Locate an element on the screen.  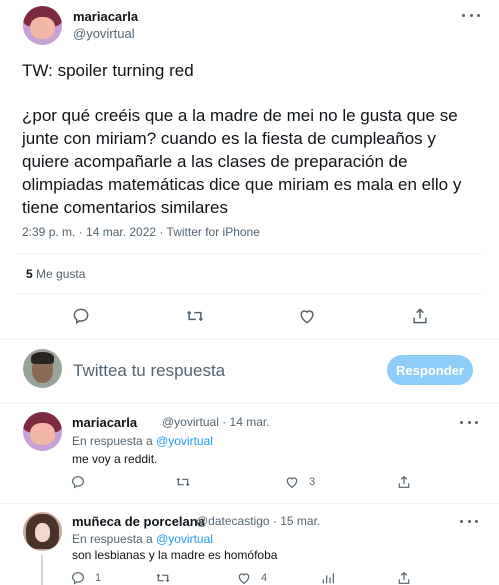
likes-count: 5 is located at coordinates (29, 274).